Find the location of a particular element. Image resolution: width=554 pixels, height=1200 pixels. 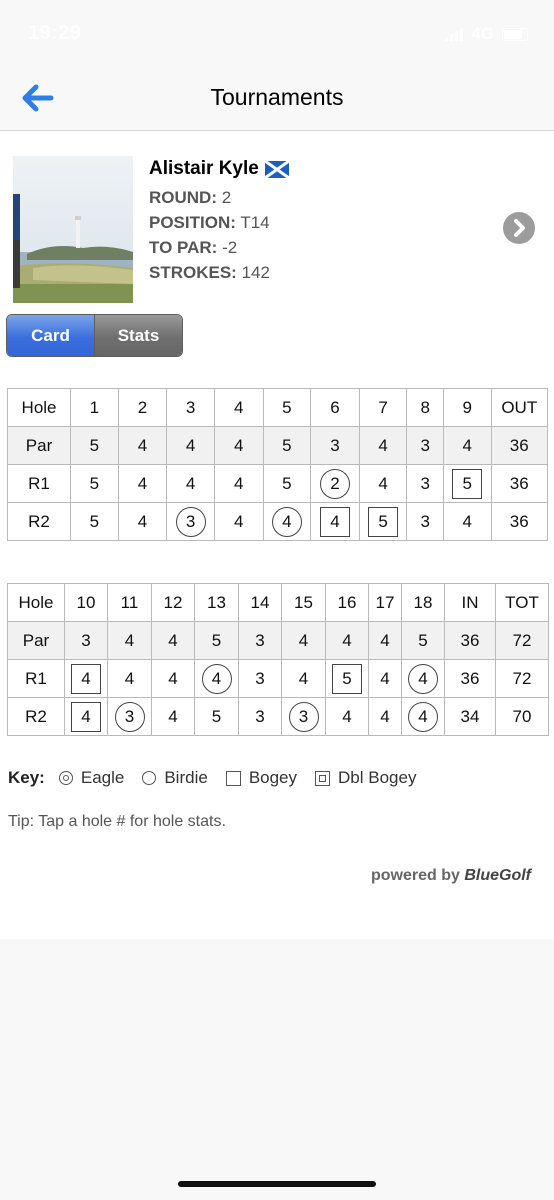

key-bogey-label: Bogey is located at coordinates (273, 777).